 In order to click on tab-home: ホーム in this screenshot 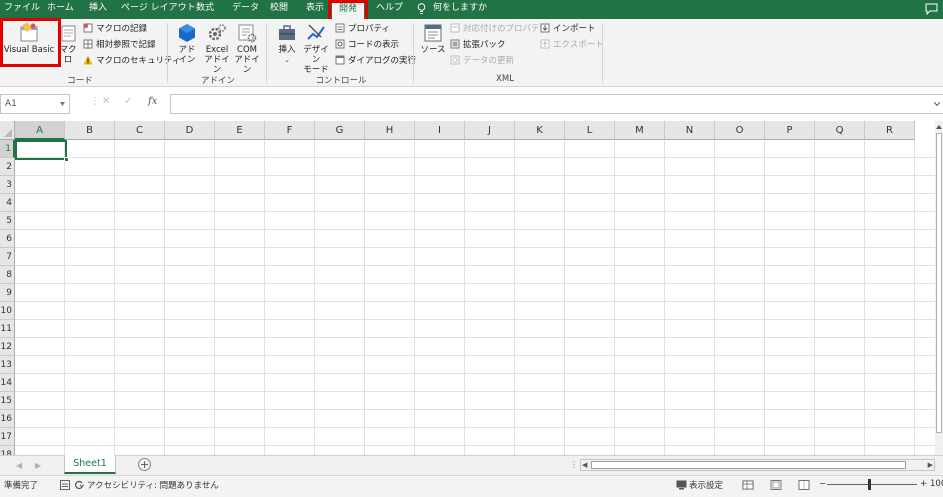, I will do `click(60, 9)`.